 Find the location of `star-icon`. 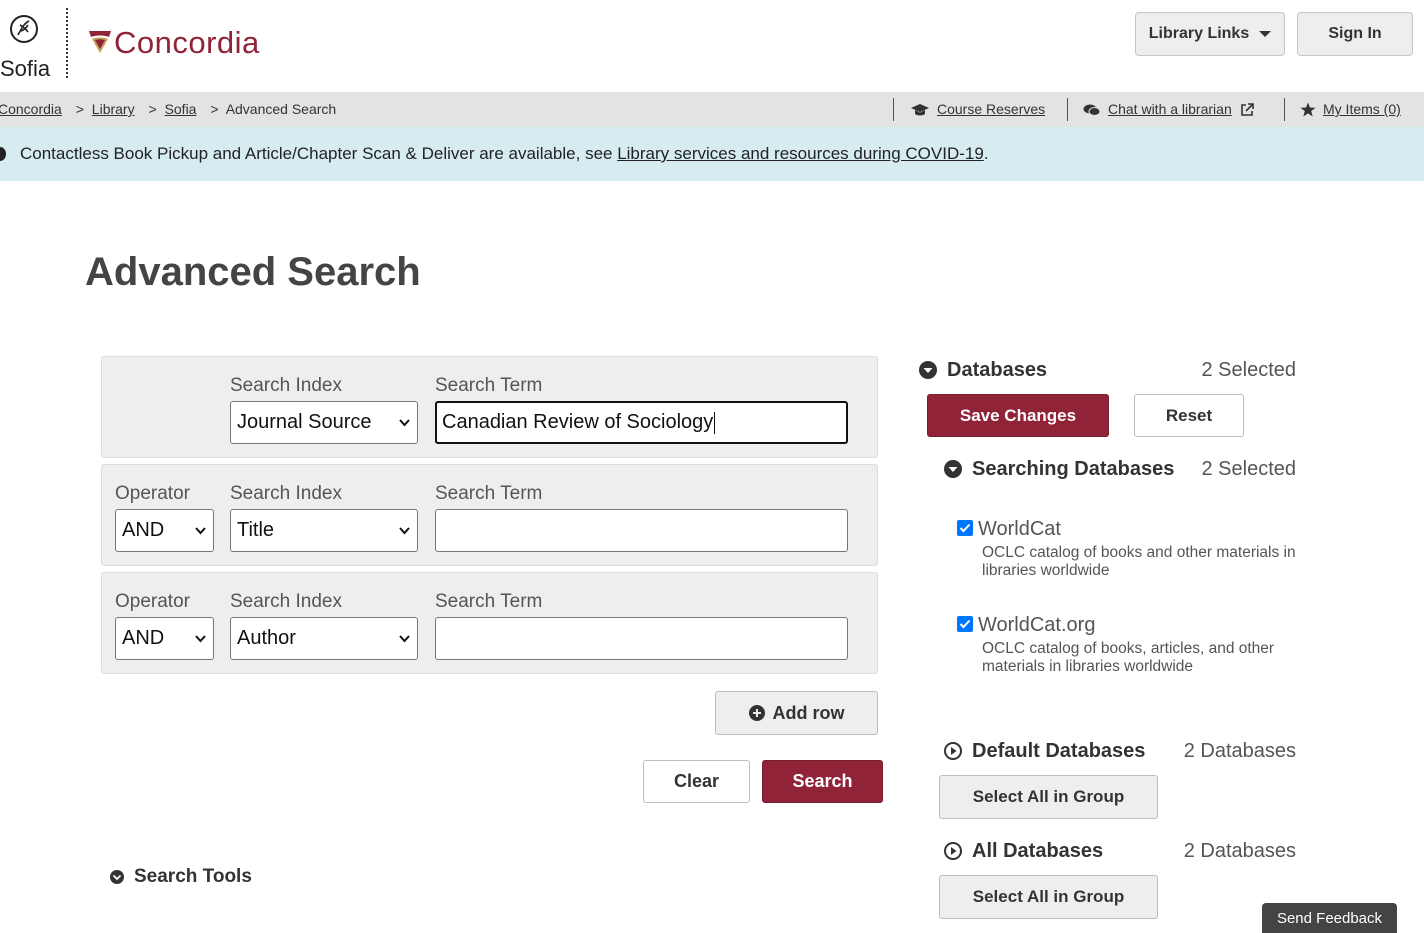

star-icon is located at coordinates (1308, 109).